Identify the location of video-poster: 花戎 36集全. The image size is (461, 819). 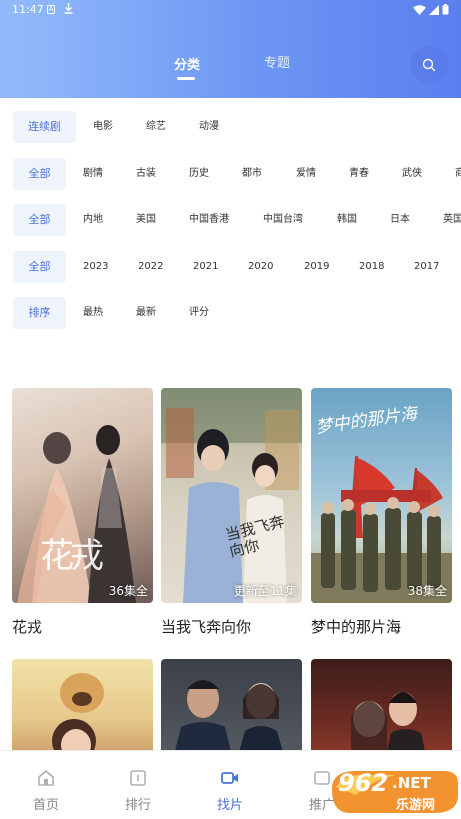
(82, 495).